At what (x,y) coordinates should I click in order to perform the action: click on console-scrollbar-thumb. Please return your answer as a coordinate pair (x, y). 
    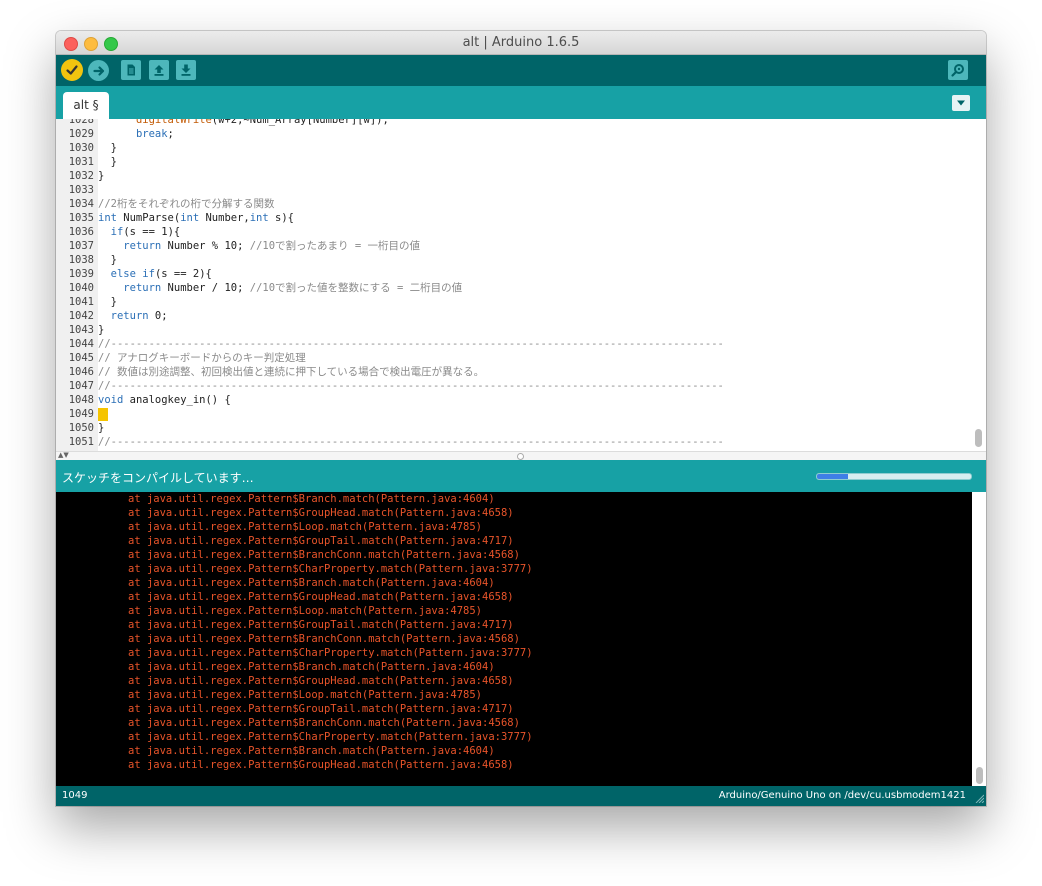
    Looking at the image, I should click on (979, 775).